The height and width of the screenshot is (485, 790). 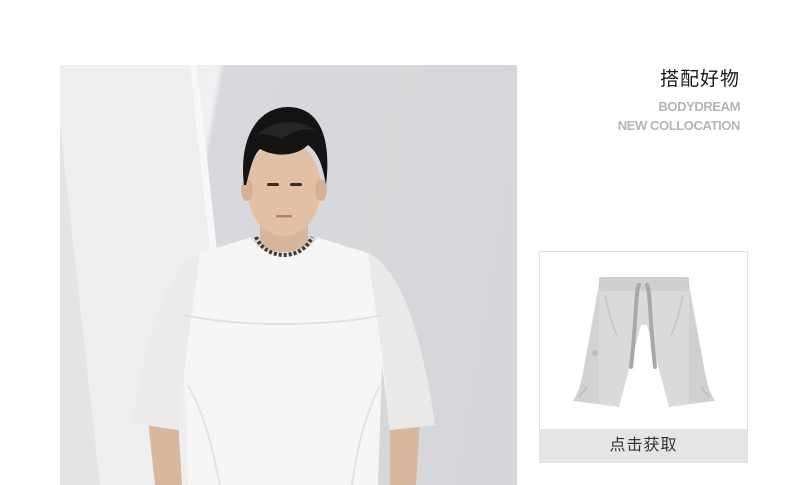 I want to click on product-card-shorts: 点击获取, so click(x=643, y=357).